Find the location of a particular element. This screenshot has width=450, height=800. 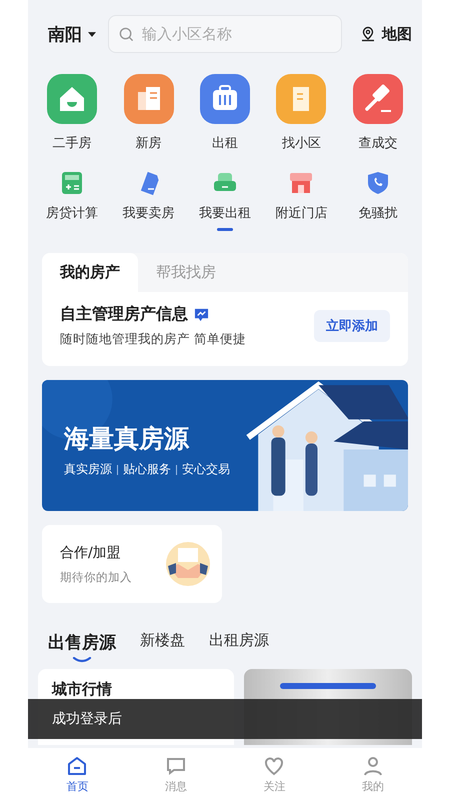

banner-title: 海量真房源 is located at coordinates (127, 439).